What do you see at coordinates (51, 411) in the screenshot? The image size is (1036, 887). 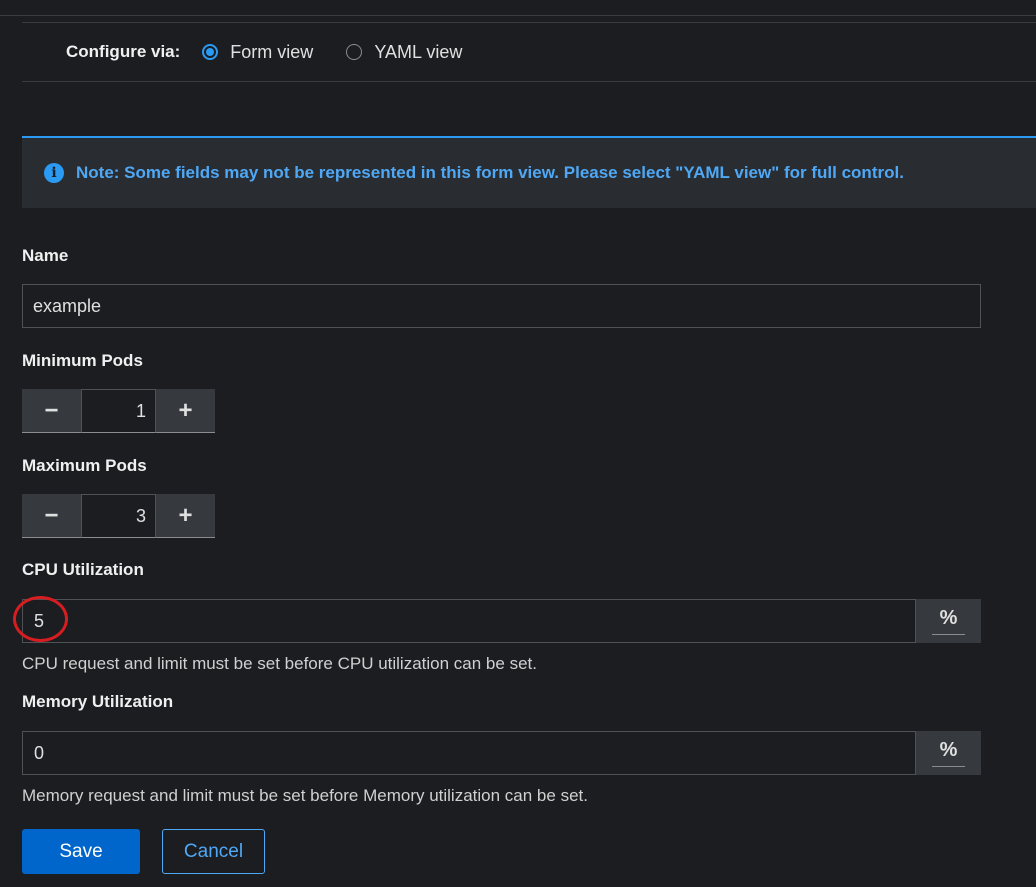 I see `minimum-pods-decrement-button: −` at bounding box center [51, 411].